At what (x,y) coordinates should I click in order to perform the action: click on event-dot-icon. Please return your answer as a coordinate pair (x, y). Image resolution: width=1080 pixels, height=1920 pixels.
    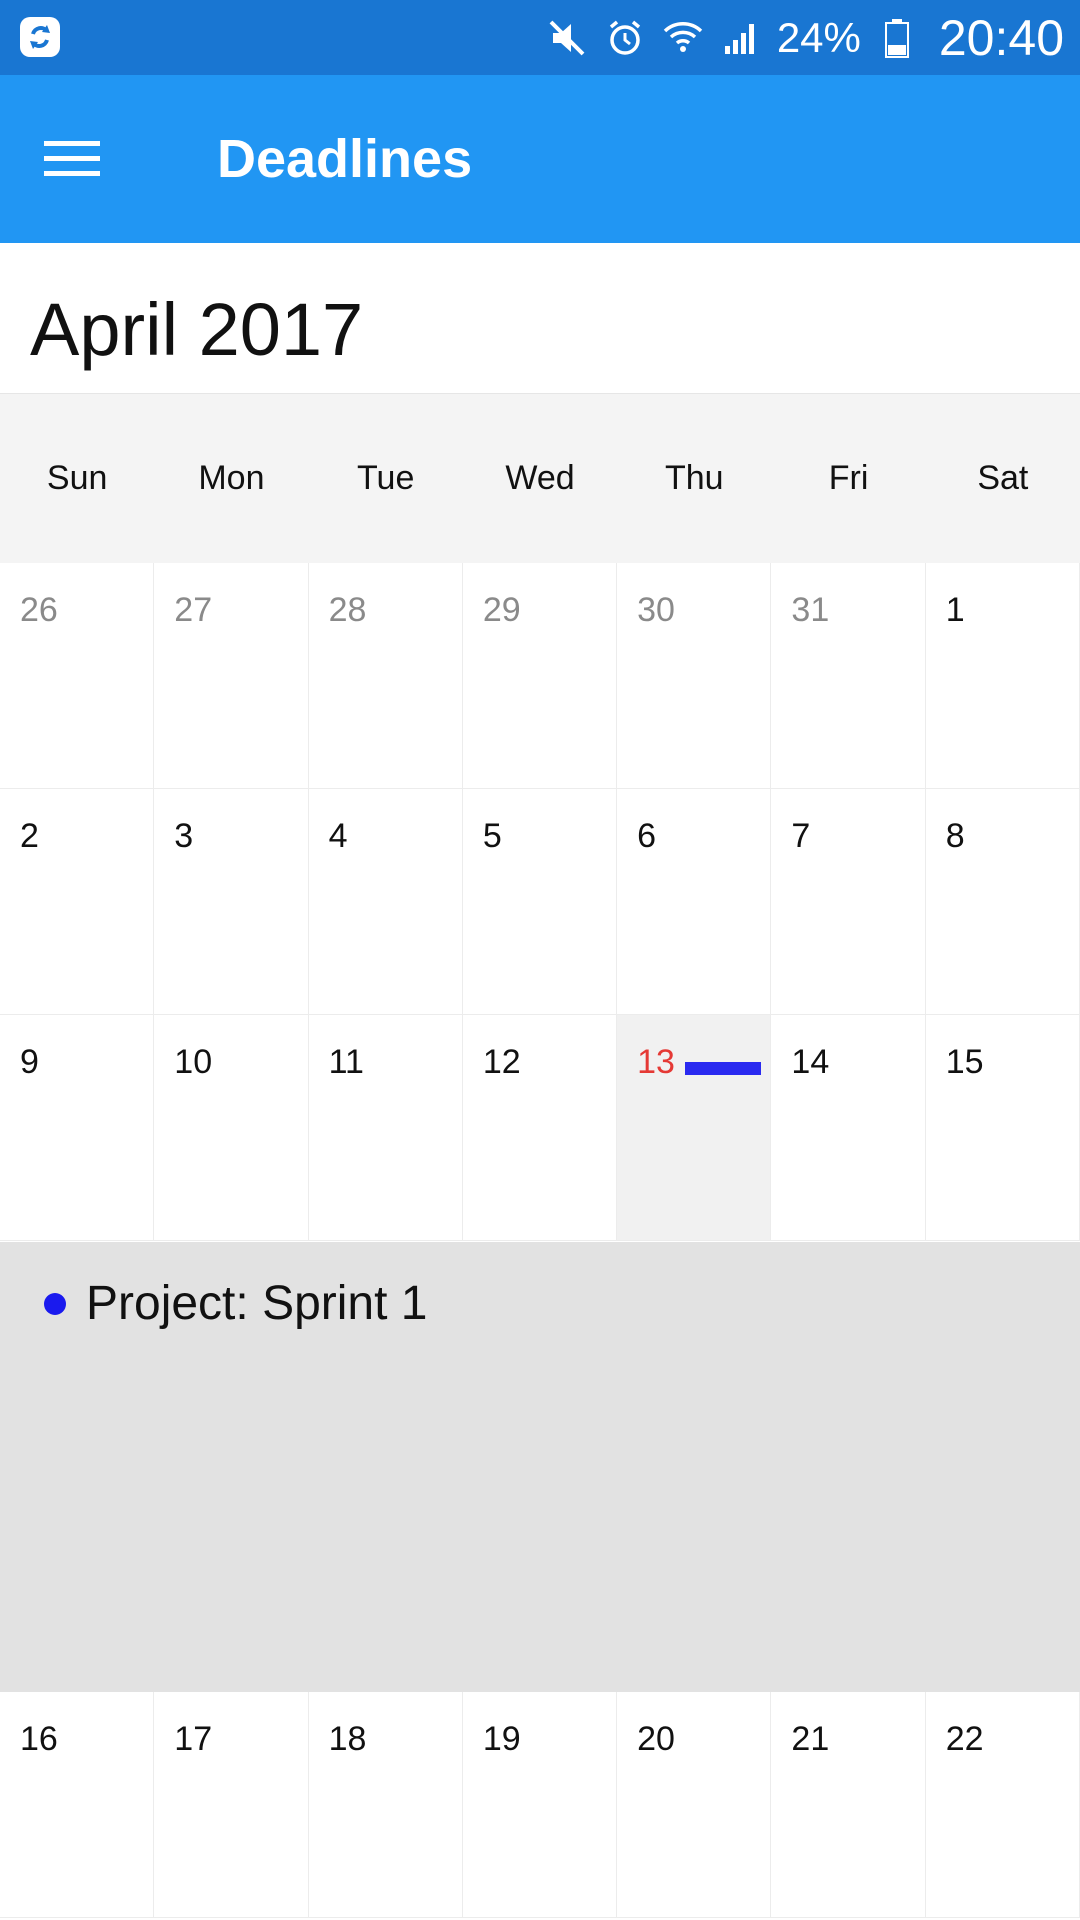
    Looking at the image, I should click on (55, 1303).